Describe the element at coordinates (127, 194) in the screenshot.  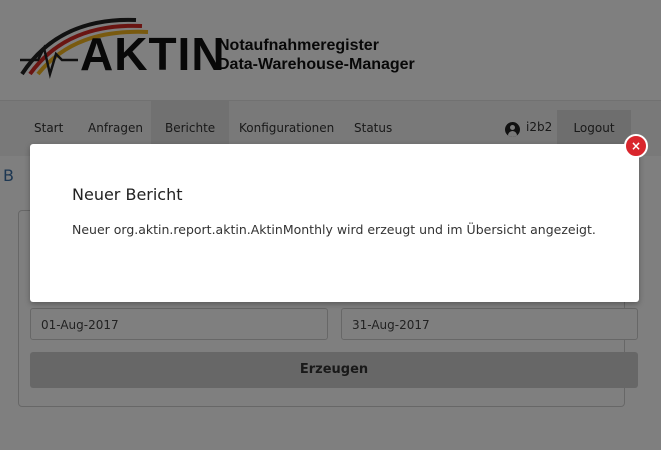
I see `modal-title: Neuer Bericht` at that location.